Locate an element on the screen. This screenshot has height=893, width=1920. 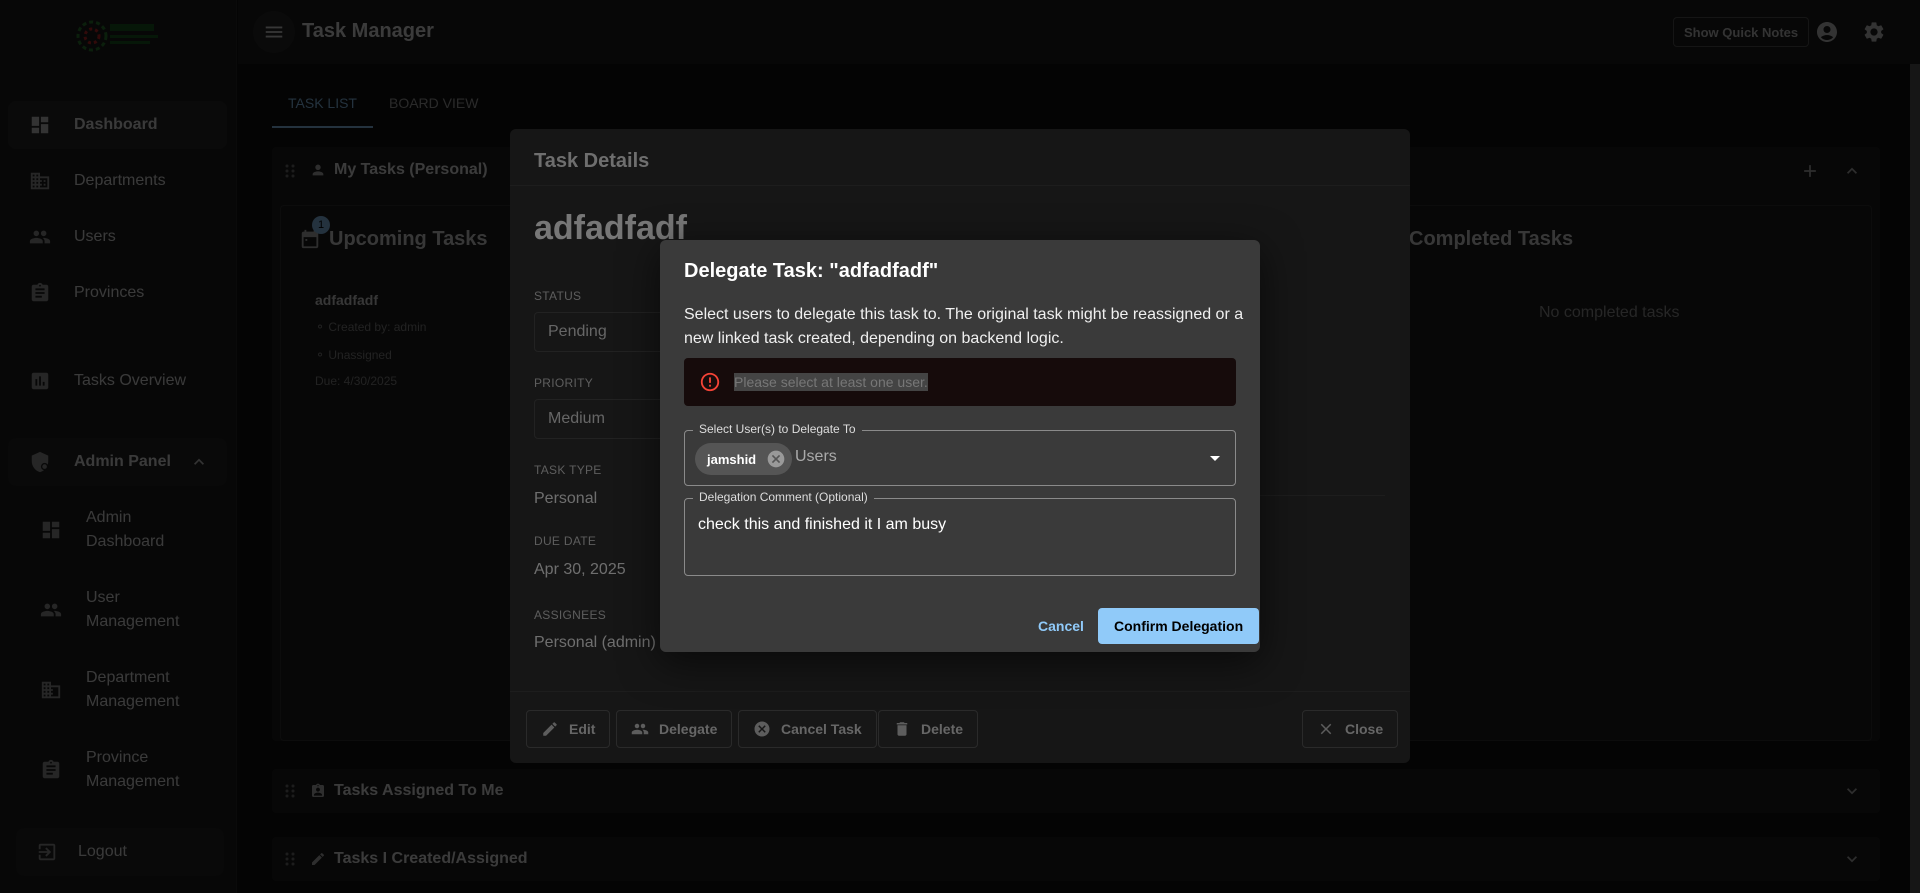
scrollbar is located at coordinates (1915, 478).